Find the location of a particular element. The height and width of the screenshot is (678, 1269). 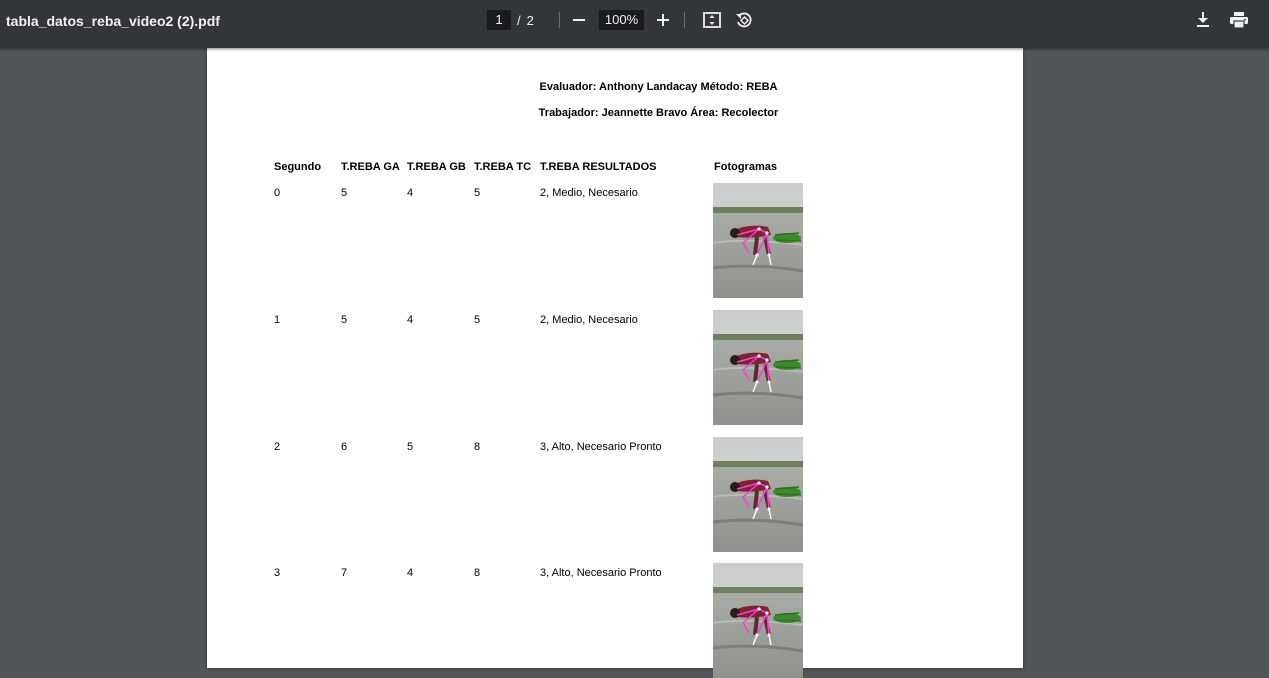

plus-icon is located at coordinates (663, 20).